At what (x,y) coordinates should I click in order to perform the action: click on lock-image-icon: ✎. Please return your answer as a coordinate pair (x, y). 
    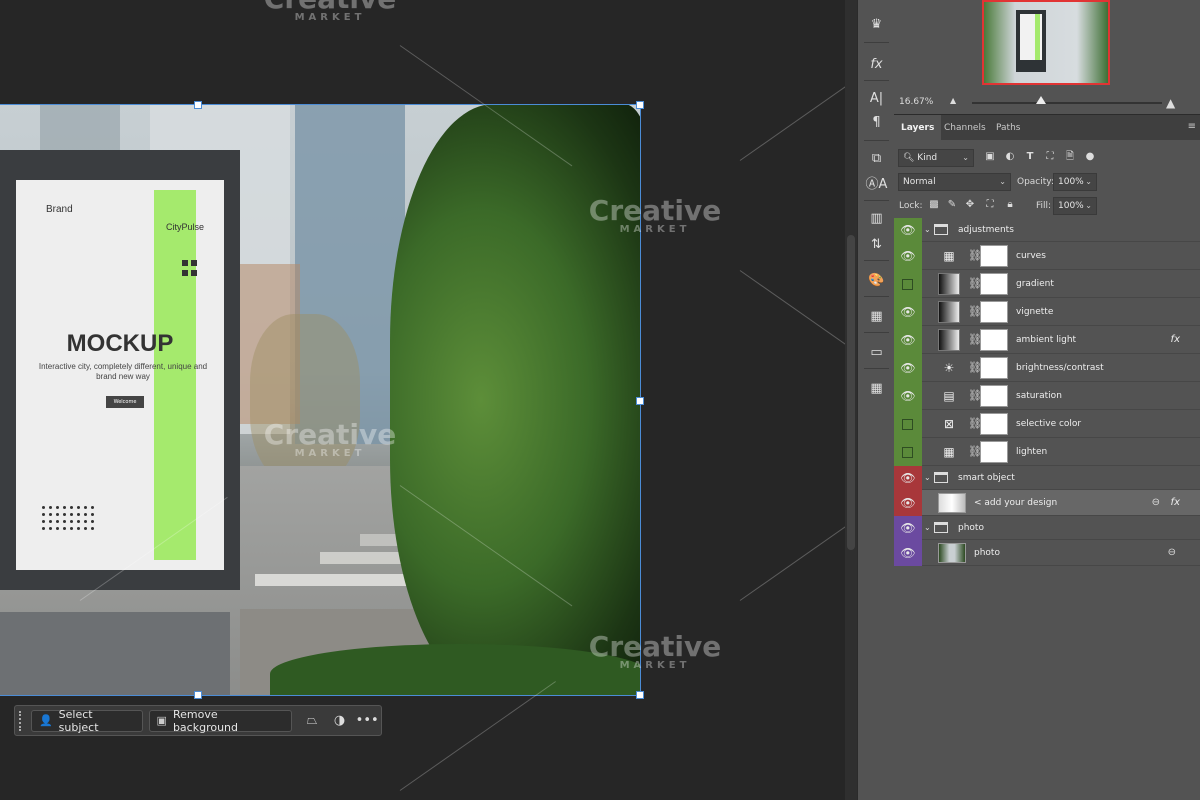
    Looking at the image, I should click on (952, 205).